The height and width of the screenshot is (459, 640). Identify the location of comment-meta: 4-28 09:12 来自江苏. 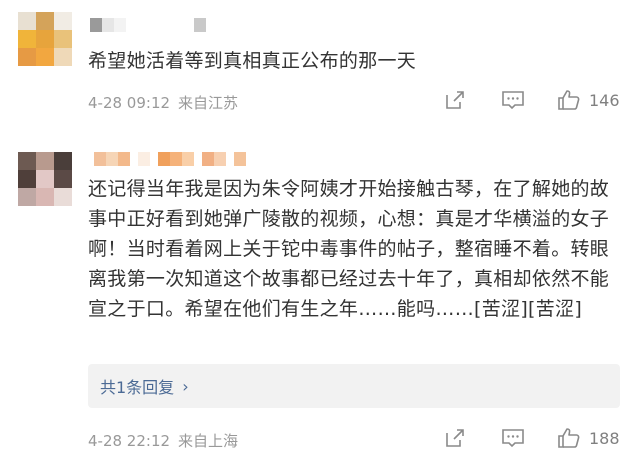
(163, 102).